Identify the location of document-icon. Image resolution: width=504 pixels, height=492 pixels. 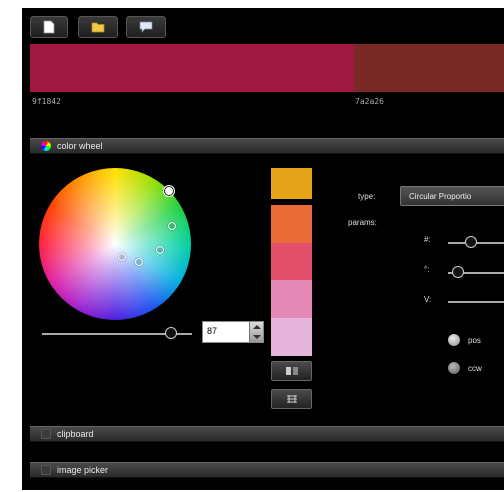
(49, 27).